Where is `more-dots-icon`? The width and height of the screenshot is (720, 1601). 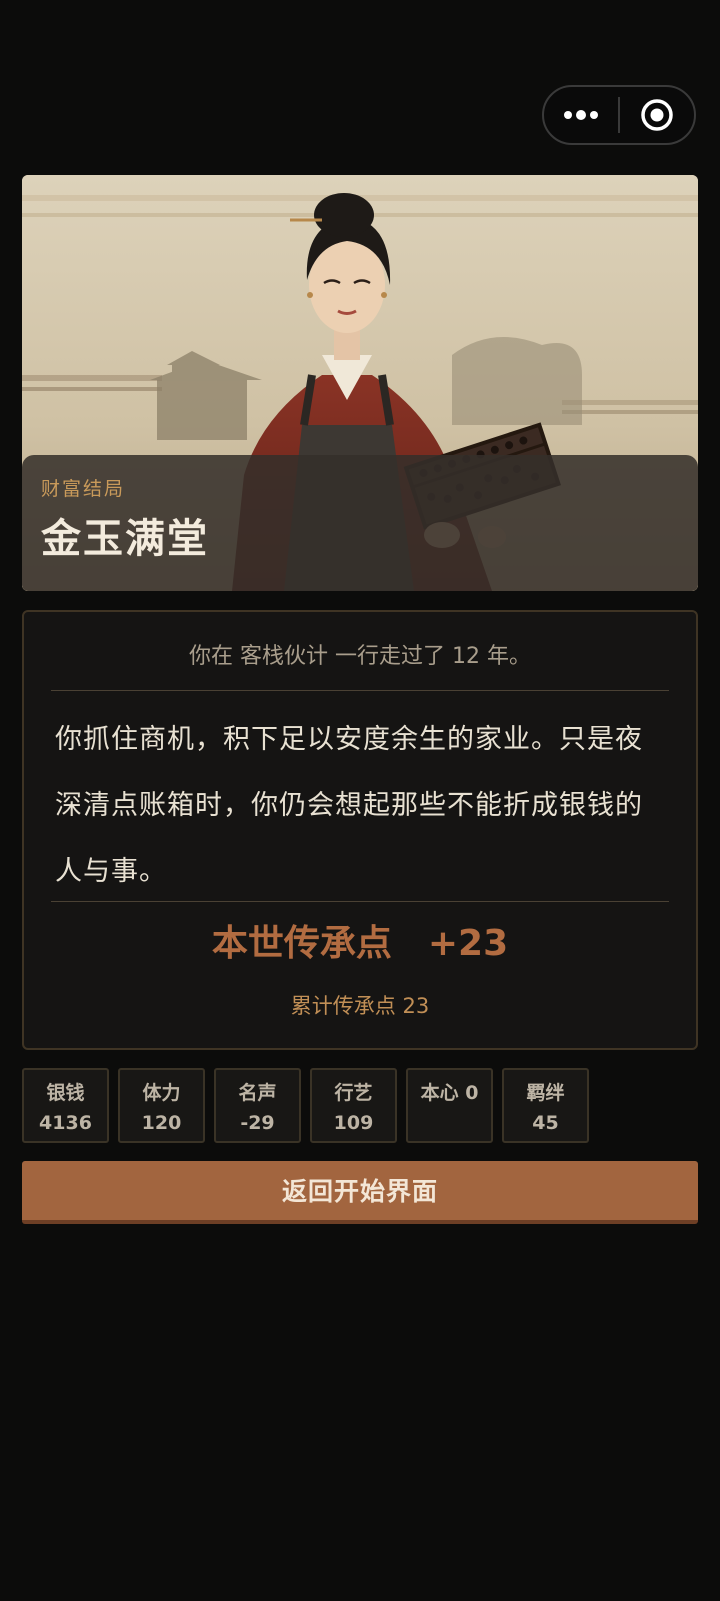
more-dots-icon is located at coordinates (581, 115).